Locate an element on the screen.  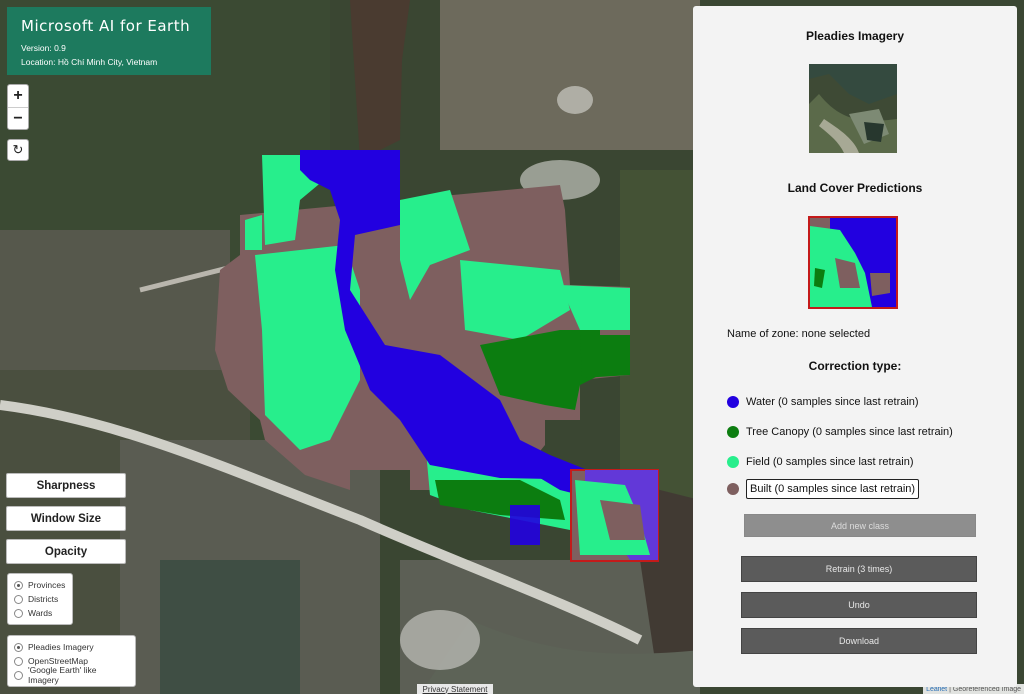
refresh-icon: ↻ is located at coordinates (18, 149).